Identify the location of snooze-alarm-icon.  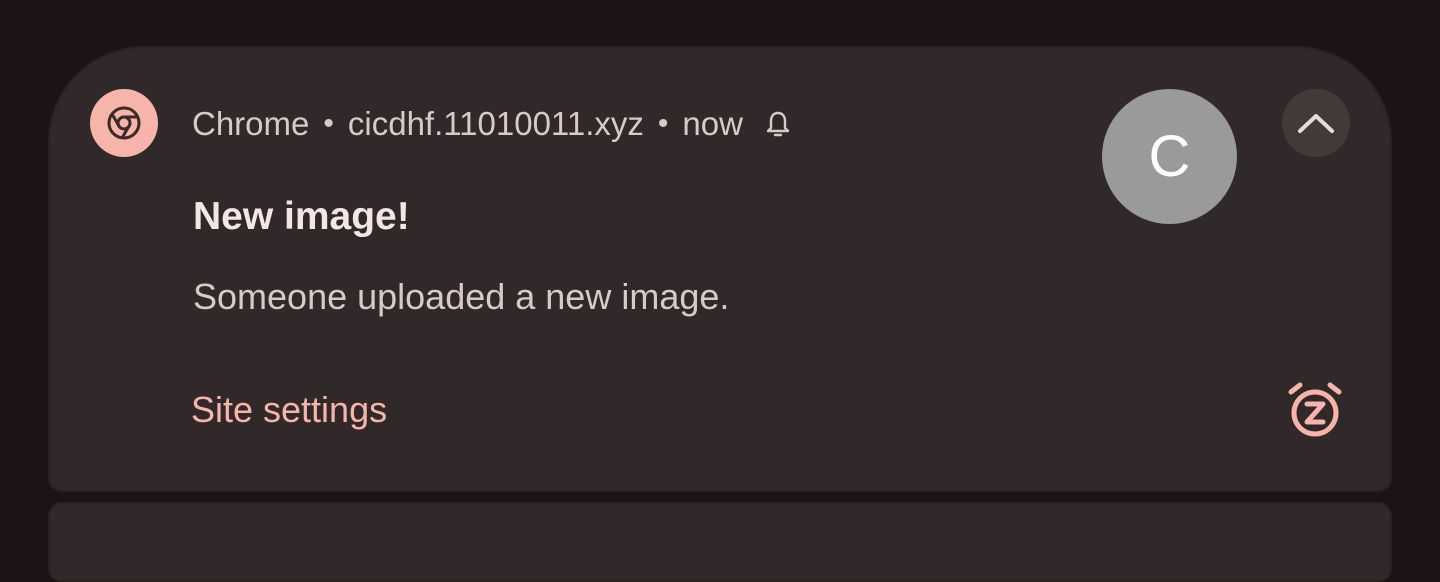
(1315, 409).